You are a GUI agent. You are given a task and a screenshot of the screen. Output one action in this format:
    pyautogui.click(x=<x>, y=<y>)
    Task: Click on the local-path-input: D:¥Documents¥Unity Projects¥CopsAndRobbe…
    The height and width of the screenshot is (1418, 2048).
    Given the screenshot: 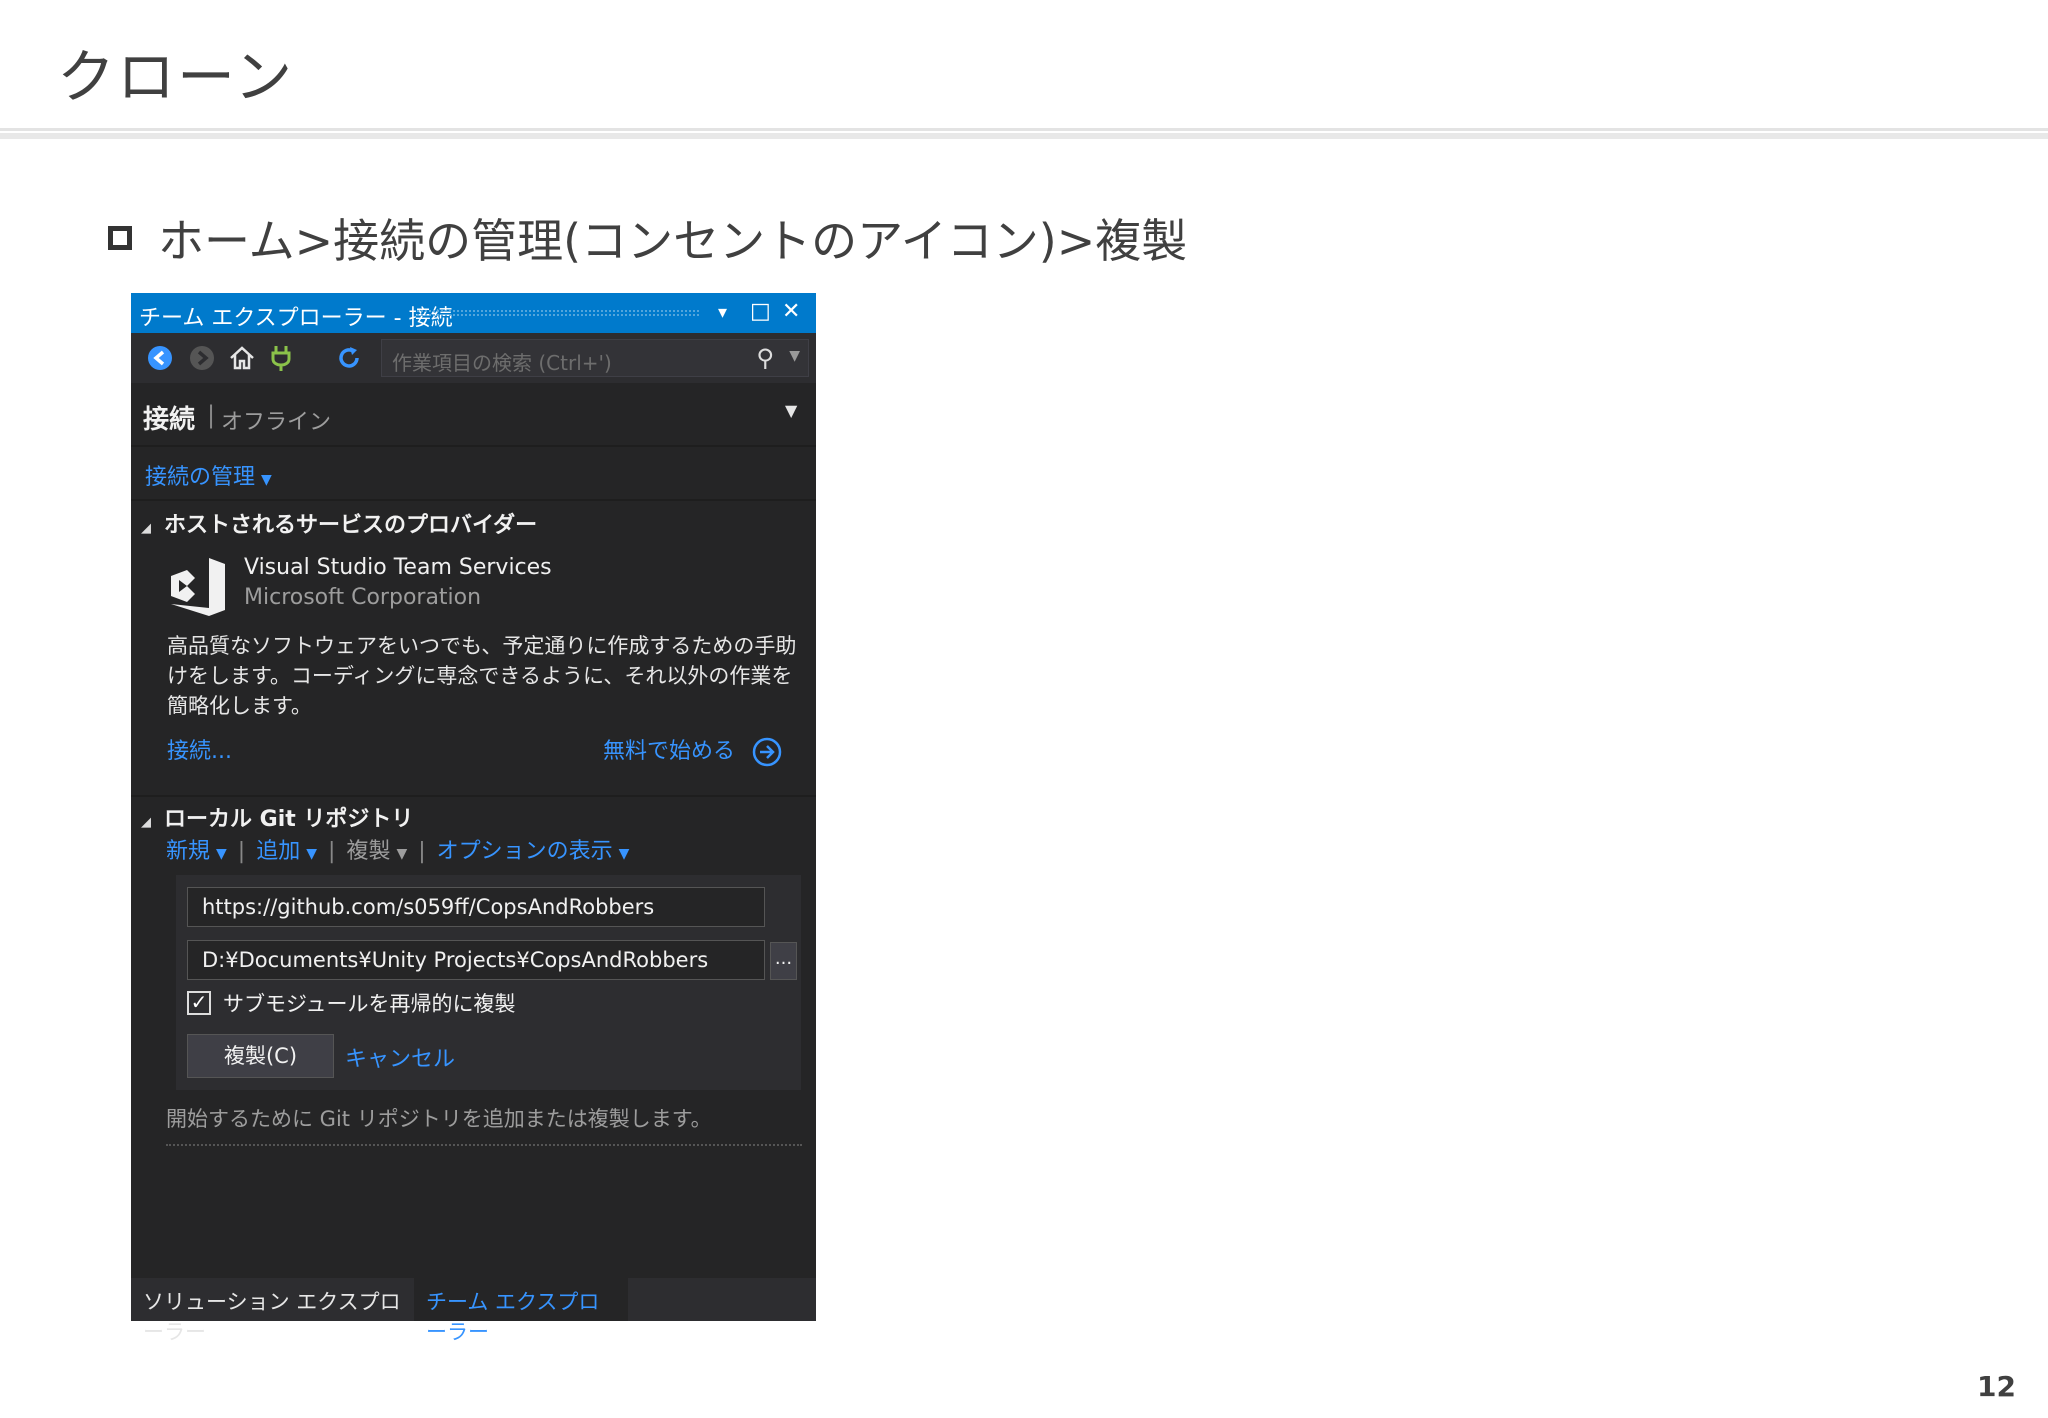 What is the action you would take?
    pyautogui.click(x=476, y=960)
    